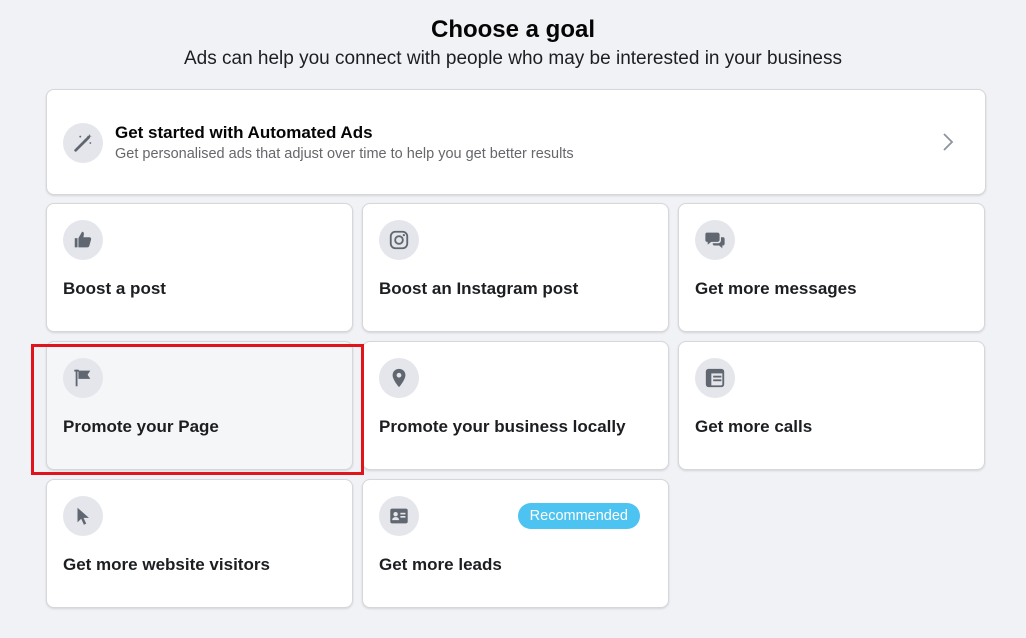  What do you see at coordinates (513, 29) in the screenshot?
I see `page-title: Choose a goal` at bounding box center [513, 29].